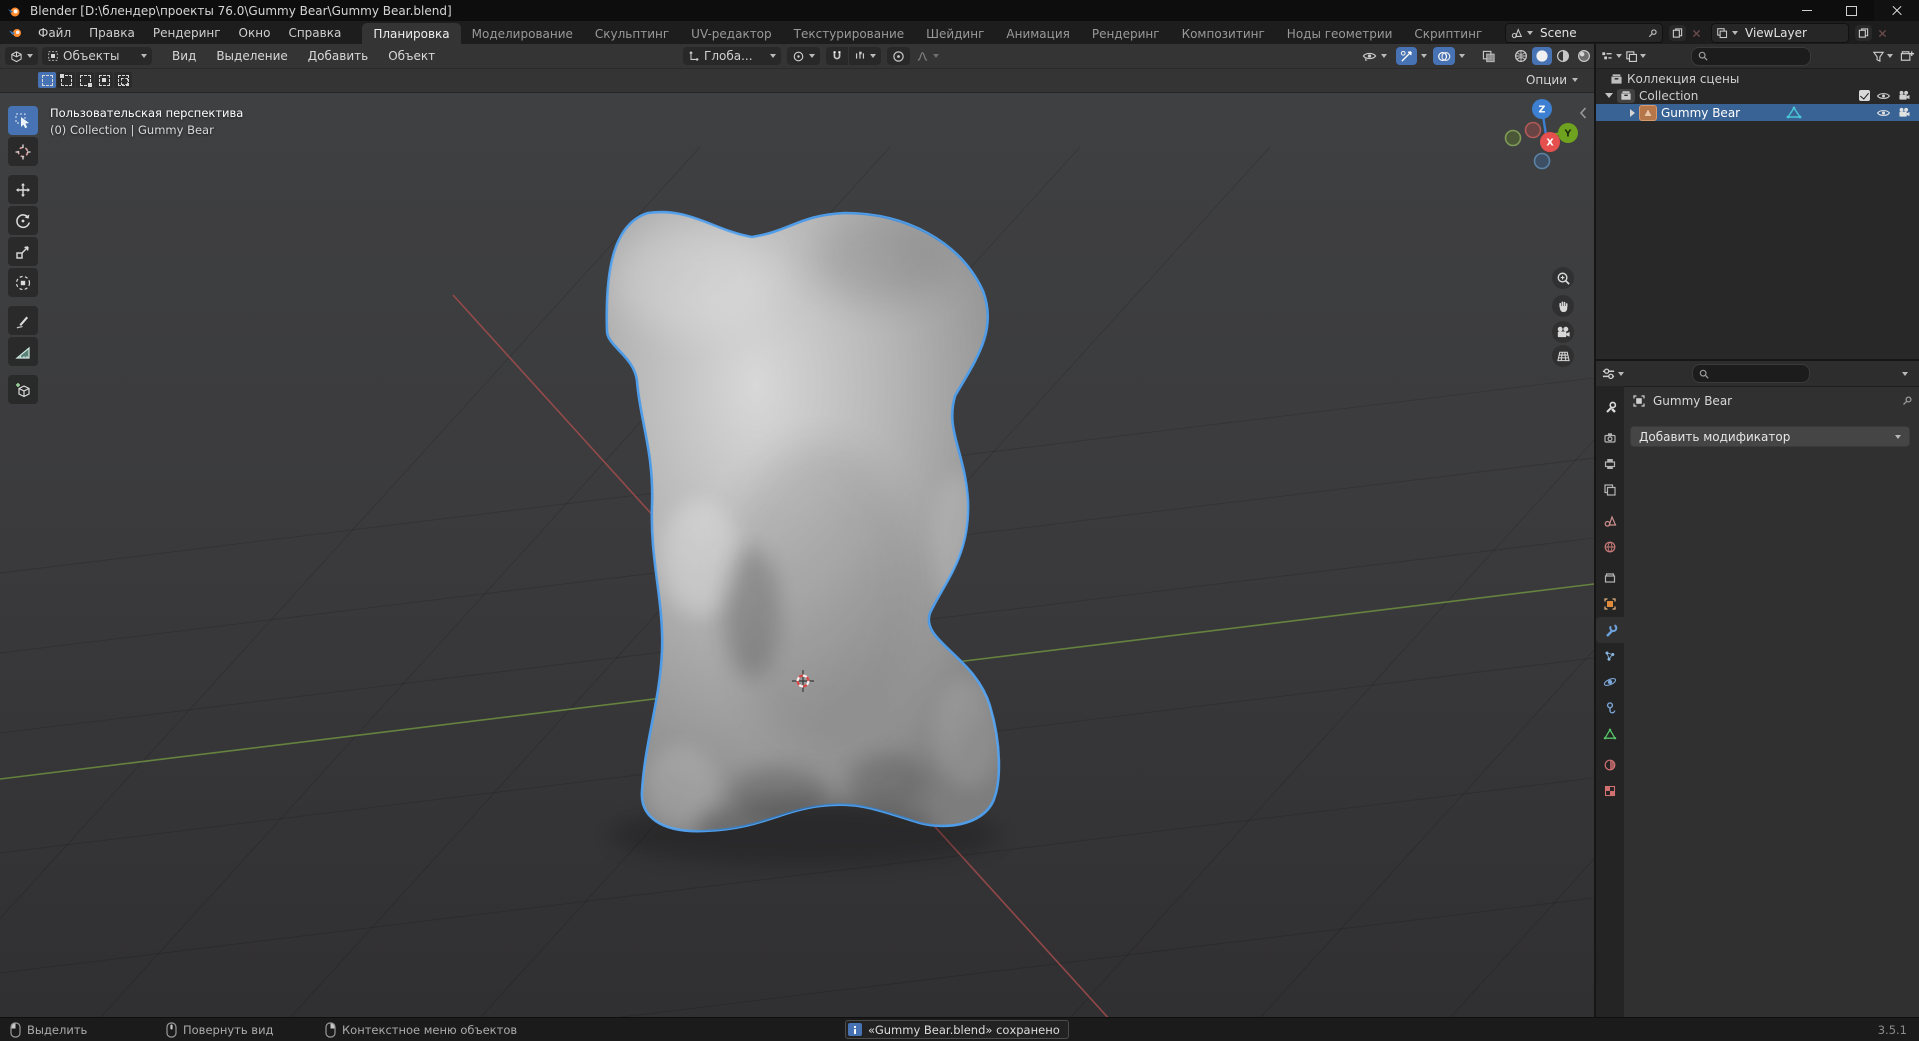 The height and width of the screenshot is (1041, 1919). Describe the element at coordinates (1883, 113) in the screenshot. I see `object-hide-eye-icon` at that location.